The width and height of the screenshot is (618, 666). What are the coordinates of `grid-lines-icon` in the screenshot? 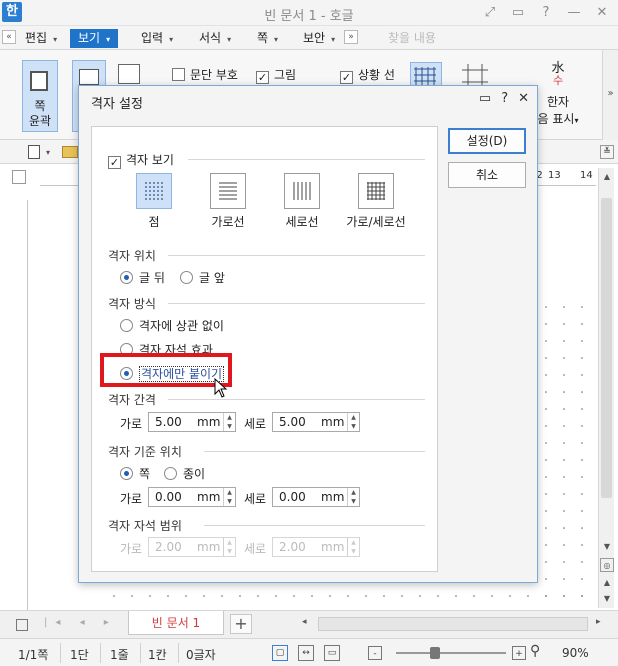 It's located at (376, 191).